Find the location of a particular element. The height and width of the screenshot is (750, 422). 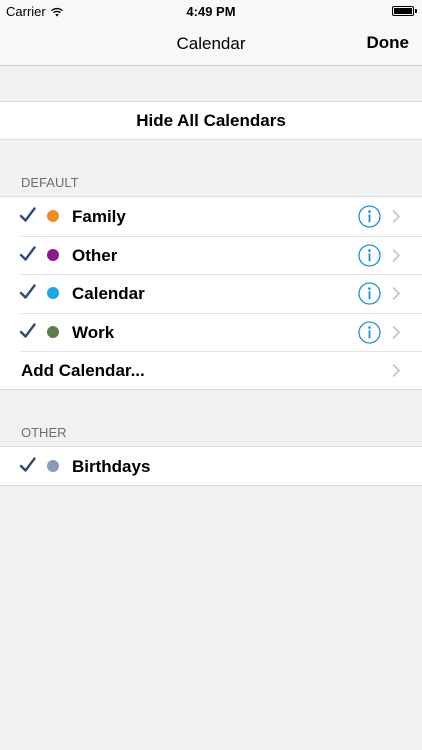

calendar-label: Work is located at coordinates (93, 332).